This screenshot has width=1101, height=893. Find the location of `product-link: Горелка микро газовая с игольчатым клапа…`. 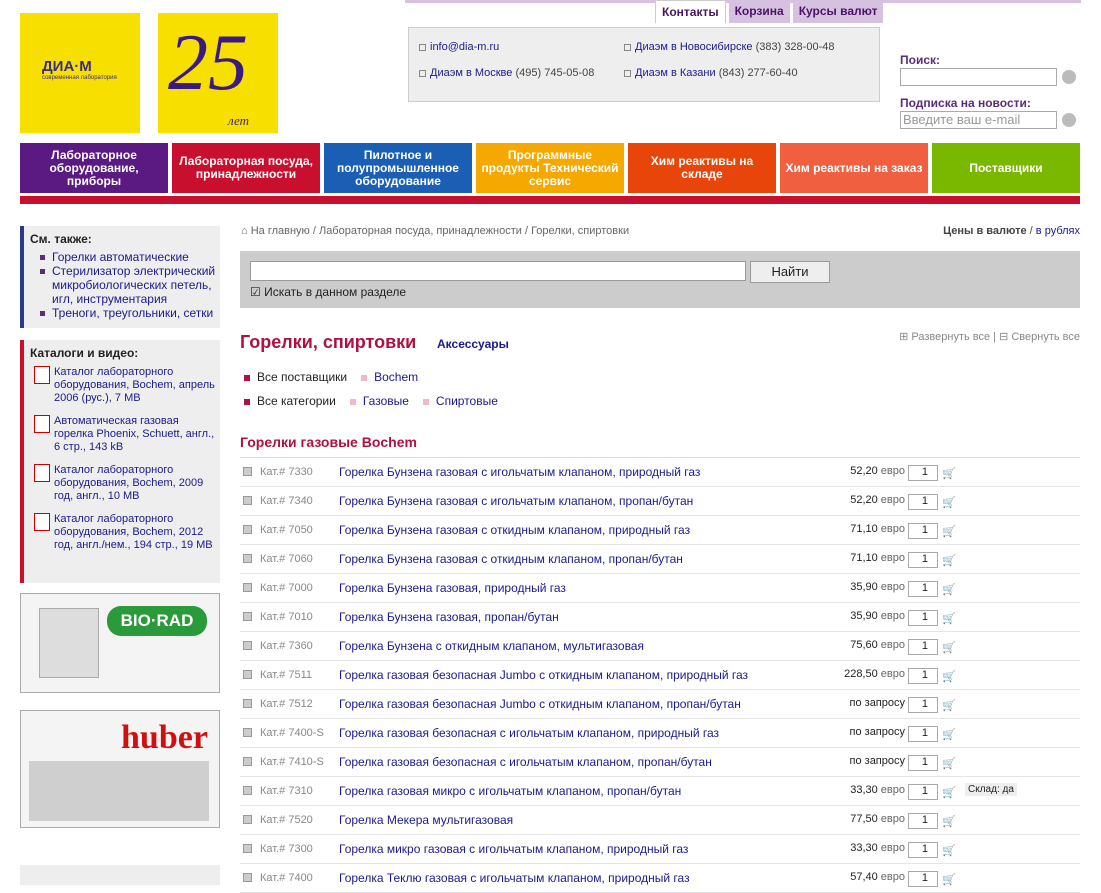

product-link: Горелка микро газовая с игольчатым клапа… is located at coordinates (513, 849).